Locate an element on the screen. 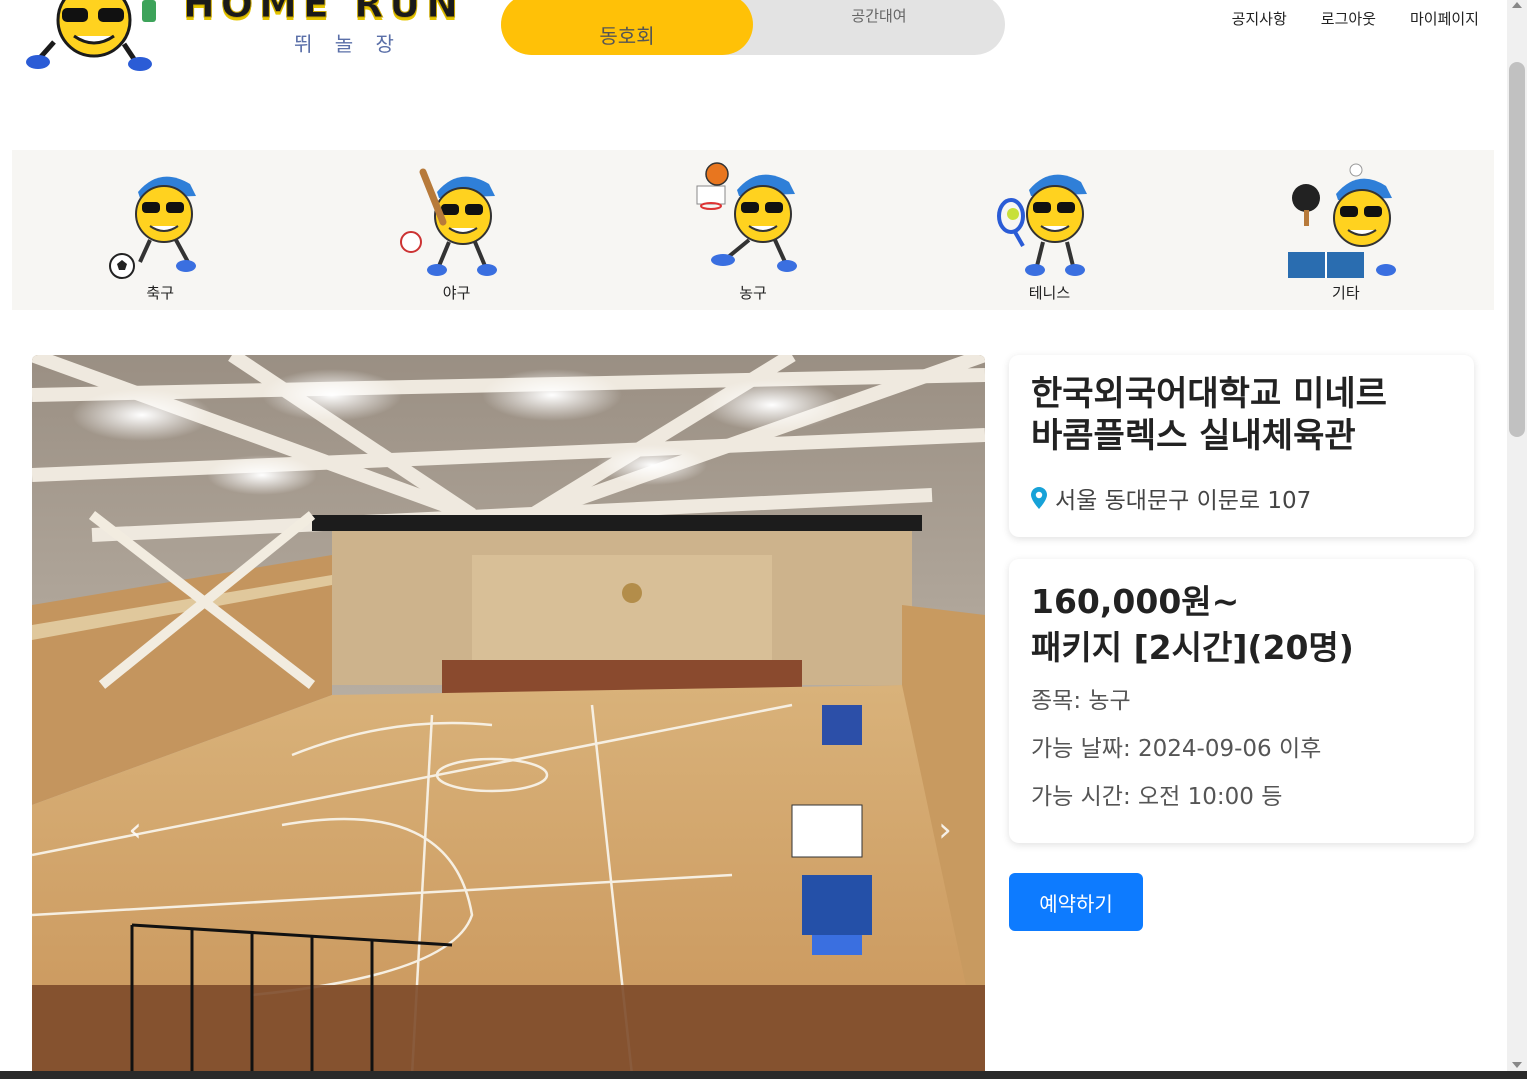 The image size is (1527, 1079). top-nav: 공지사항 로그아웃 마이페이지 is located at coordinates (1355, 18).